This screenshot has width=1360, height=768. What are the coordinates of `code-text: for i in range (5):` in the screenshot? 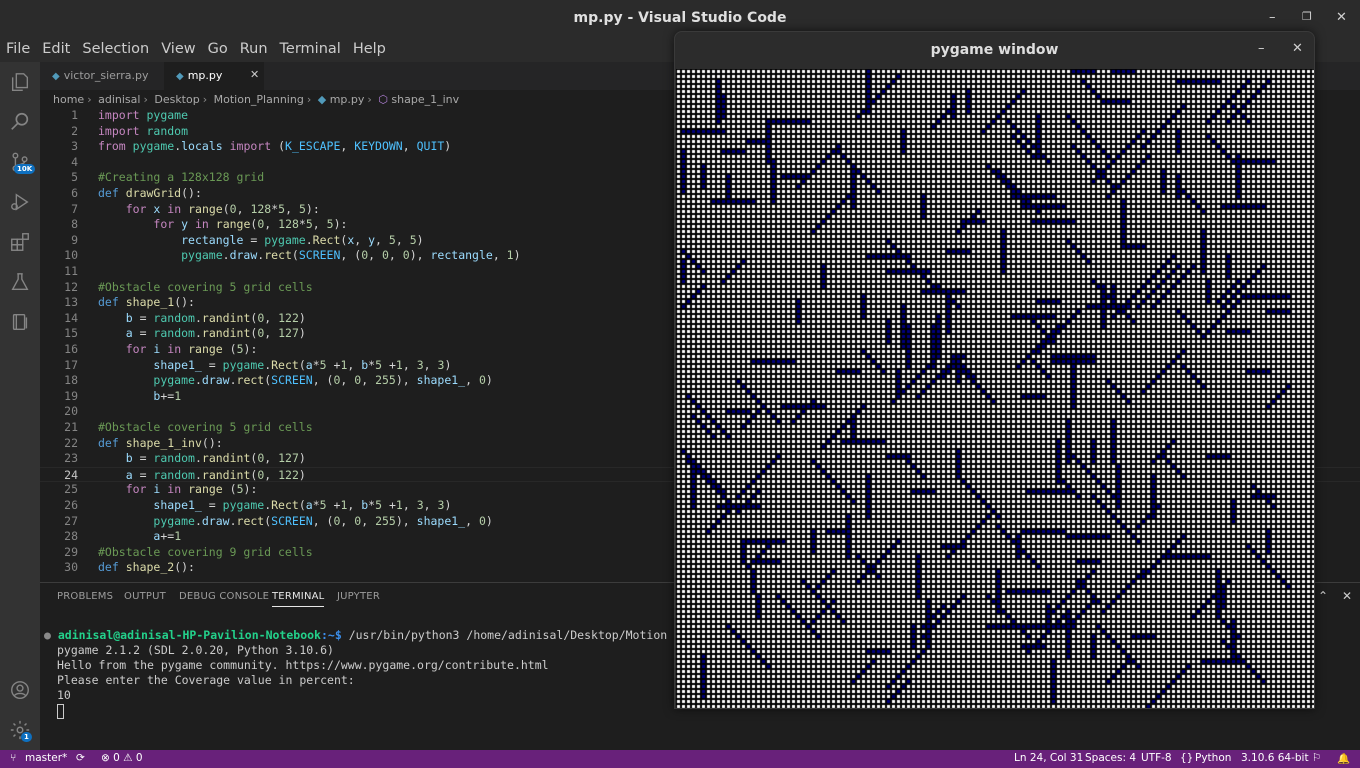 It's located at (191, 349).